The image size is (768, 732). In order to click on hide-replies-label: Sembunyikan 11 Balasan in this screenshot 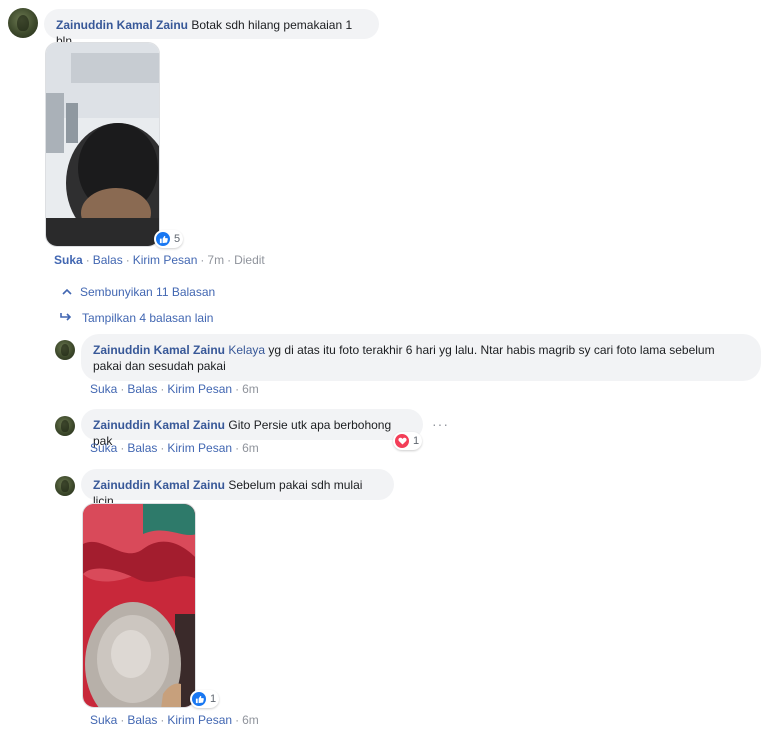, I will do `click(148, 292)`.